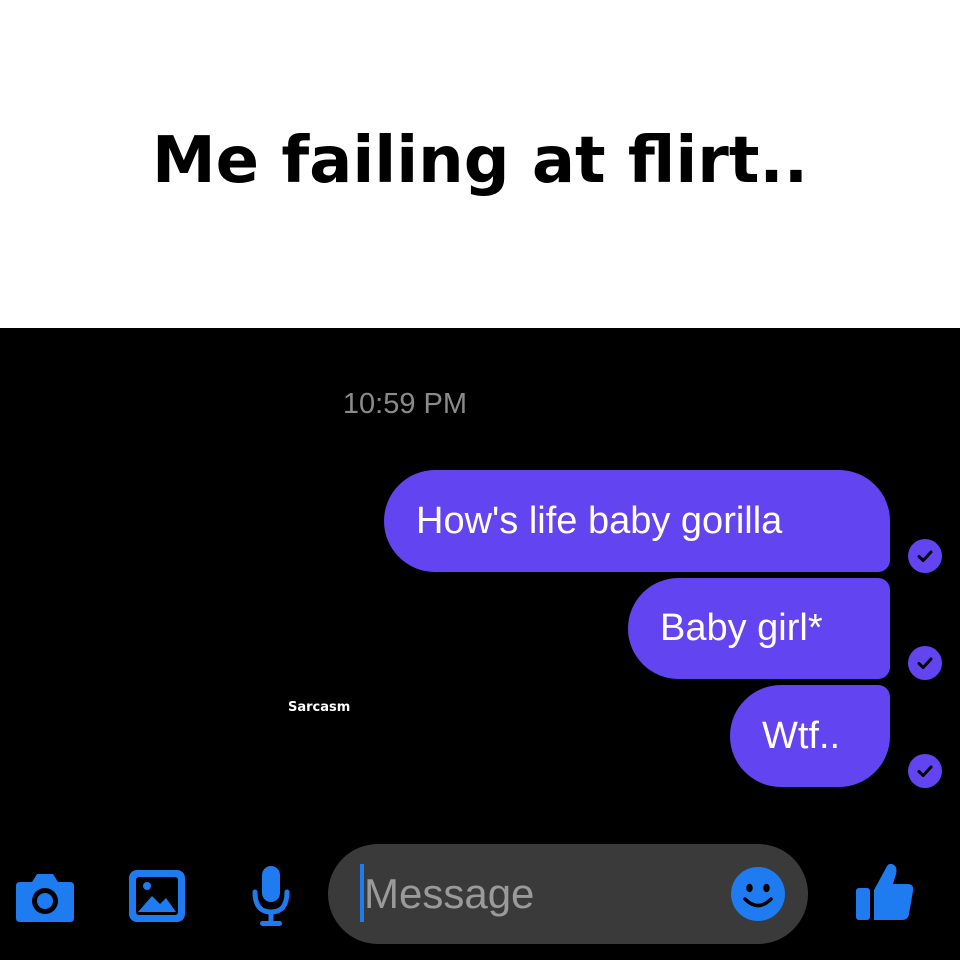 The image size is (960, 960). What do you see at coordinates (271, 897) in the screenshot?
I see `microphone-icon` at bounding box center [271, 897].